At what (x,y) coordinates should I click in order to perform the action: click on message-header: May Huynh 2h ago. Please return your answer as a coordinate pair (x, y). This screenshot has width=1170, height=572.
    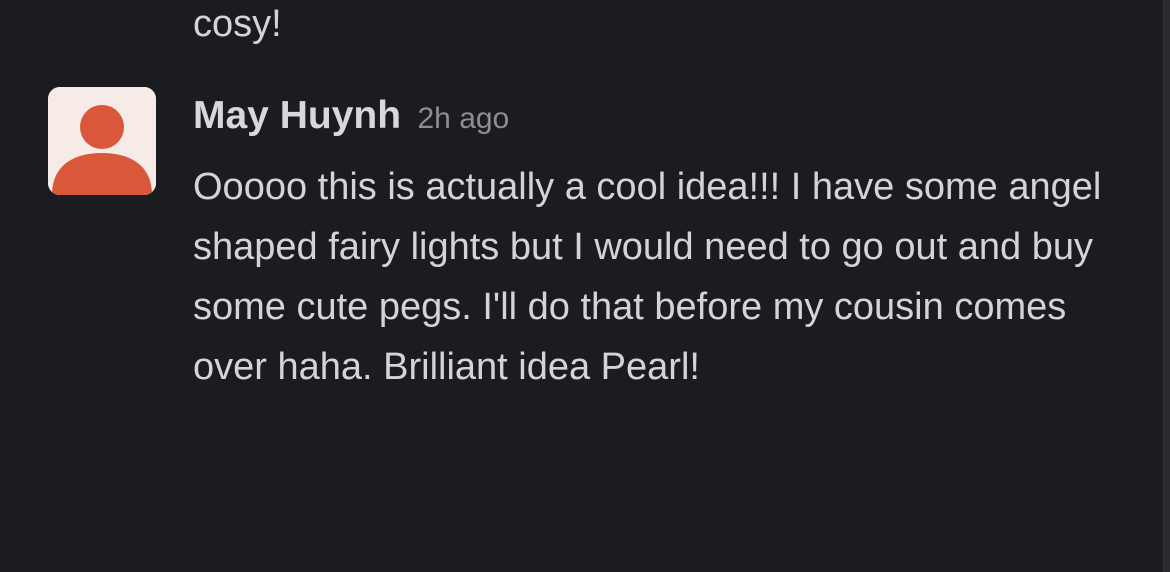
    Looking at the image, I should click on (351, 116).